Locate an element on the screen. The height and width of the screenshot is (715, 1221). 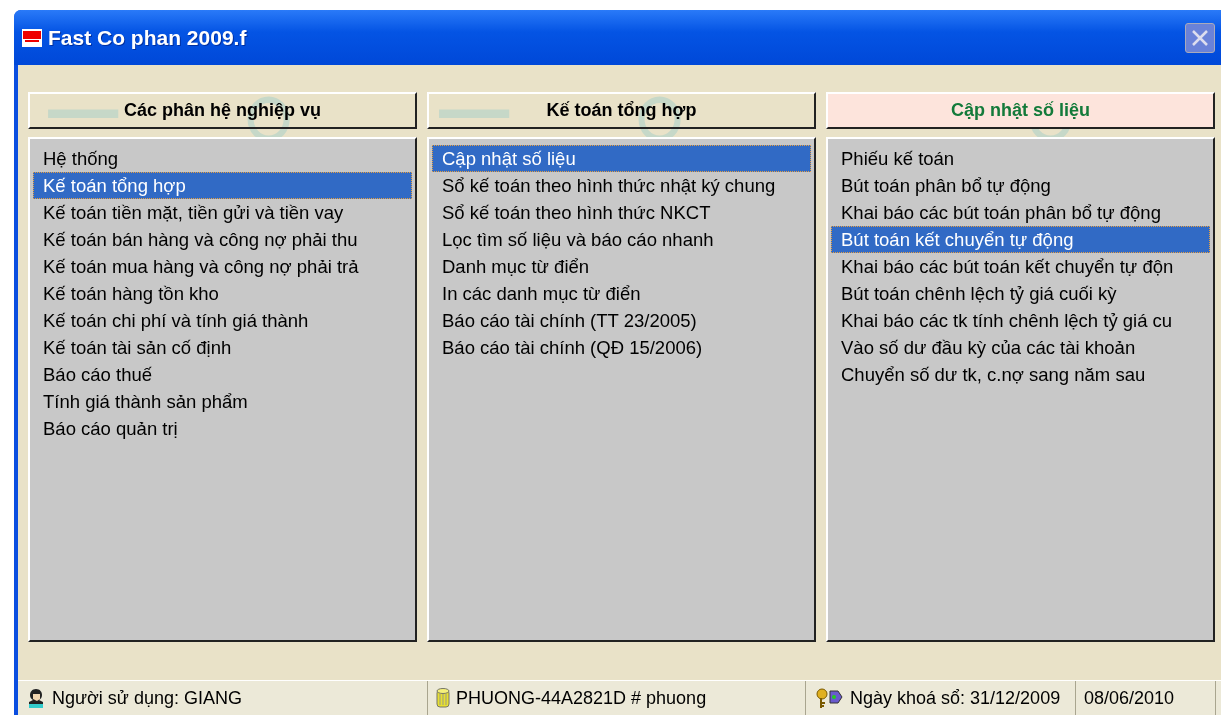
person-icon is located at coordinates (36, 698).